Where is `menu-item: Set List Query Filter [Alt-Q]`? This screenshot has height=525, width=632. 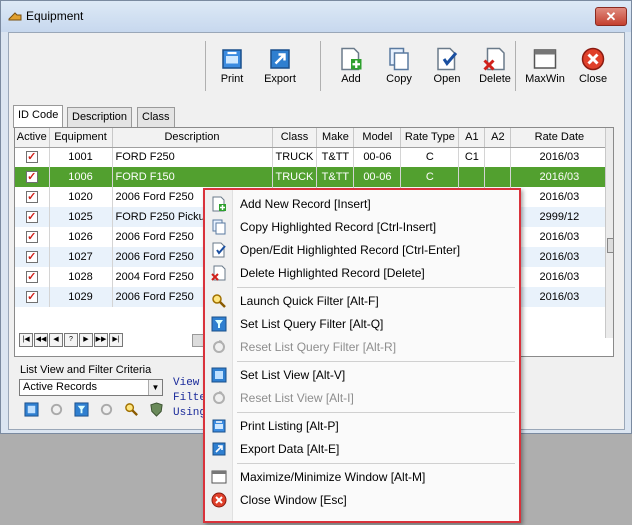
menu-item: Set List Query Filter [Alt-Q] is located at coordinates (362, 324).